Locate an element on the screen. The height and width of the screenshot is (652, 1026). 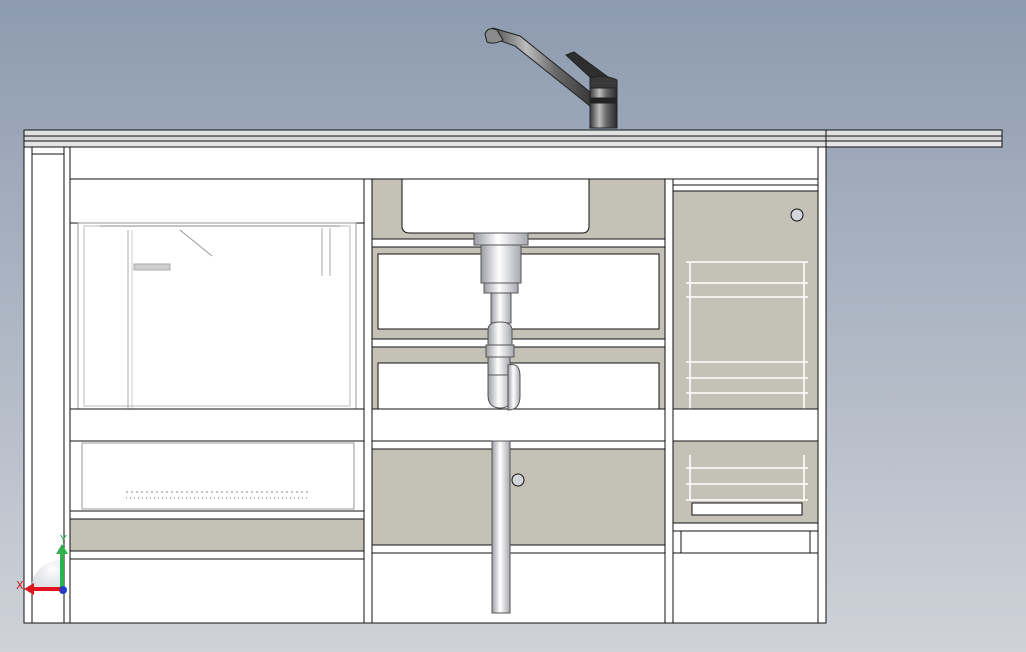
countertop is located at coordinates (513, 138).